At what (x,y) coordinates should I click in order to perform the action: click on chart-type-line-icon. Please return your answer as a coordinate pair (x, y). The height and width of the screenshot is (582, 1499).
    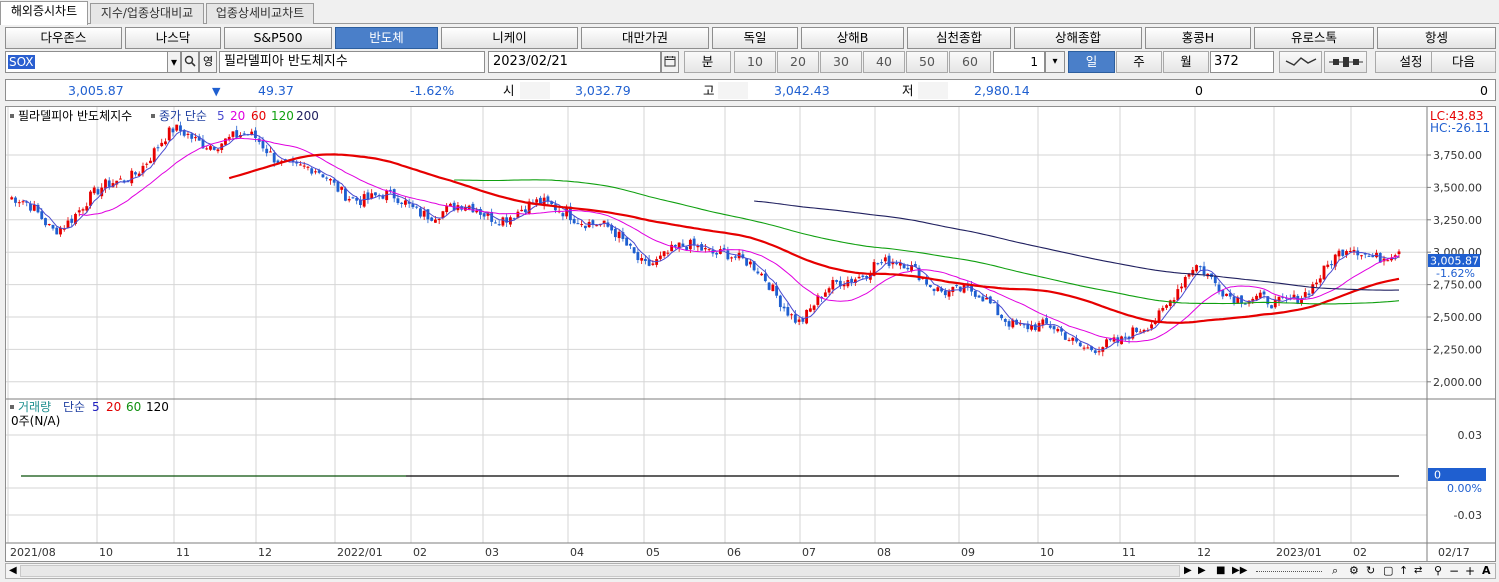
    Looking at the image, I should click on (1300, 62).